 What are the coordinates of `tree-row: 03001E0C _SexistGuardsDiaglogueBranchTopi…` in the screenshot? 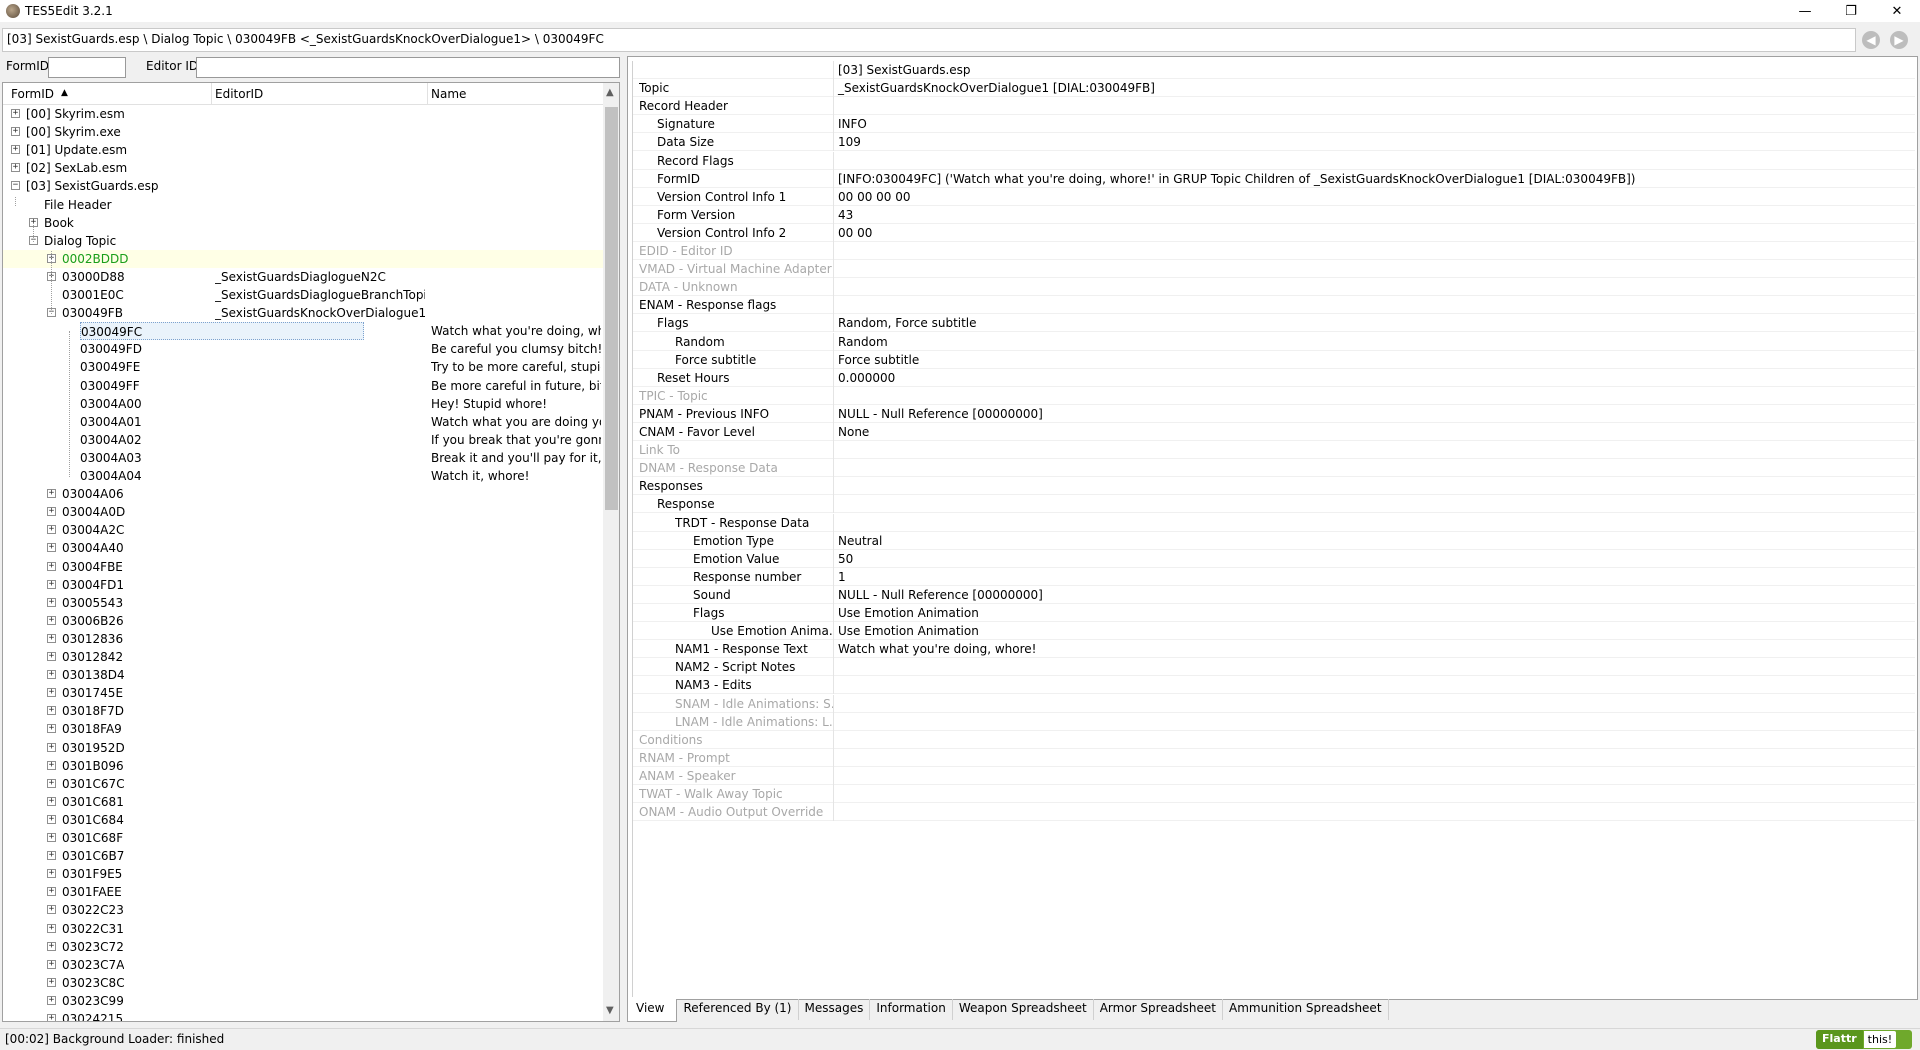 It's located at (303, 295).